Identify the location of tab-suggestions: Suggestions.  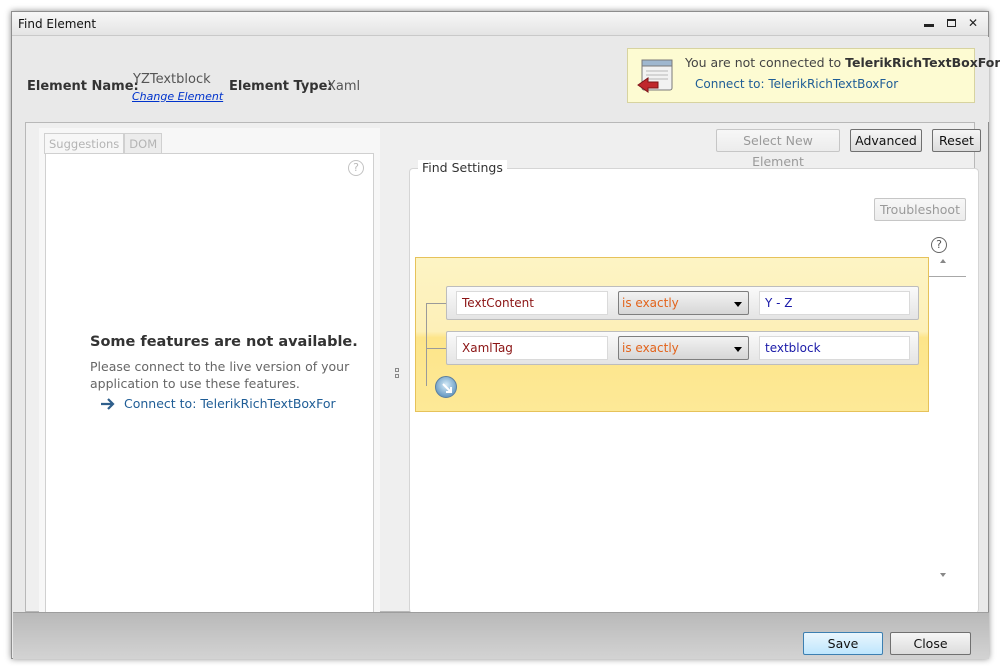
(84, 143).